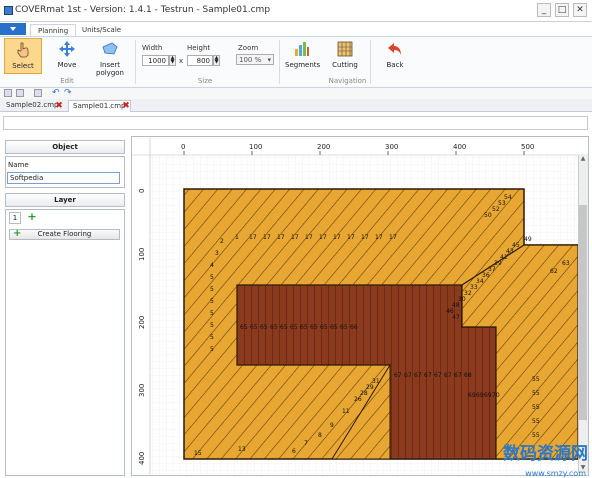  I want to click on y-tick-label: 400, so click(142, 458).